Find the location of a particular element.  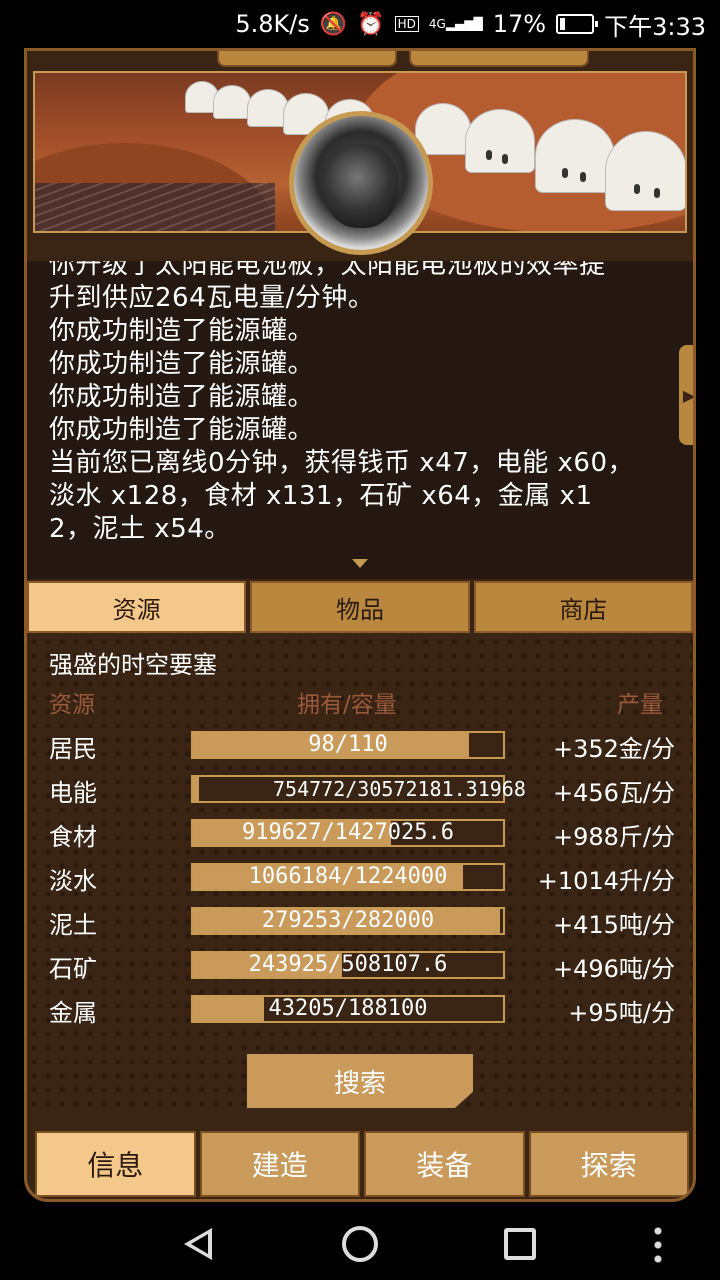

log-line: 升到供应264瓦电量/分钟。 is located at coordinates (212, 298).